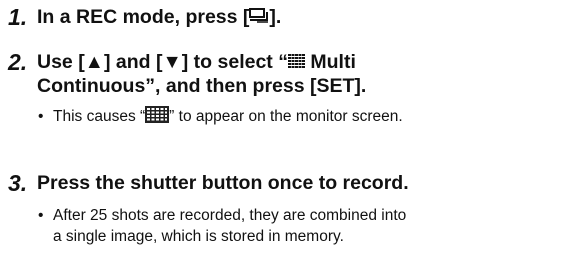  I want to click on step-number: 3., so click(18, 183).